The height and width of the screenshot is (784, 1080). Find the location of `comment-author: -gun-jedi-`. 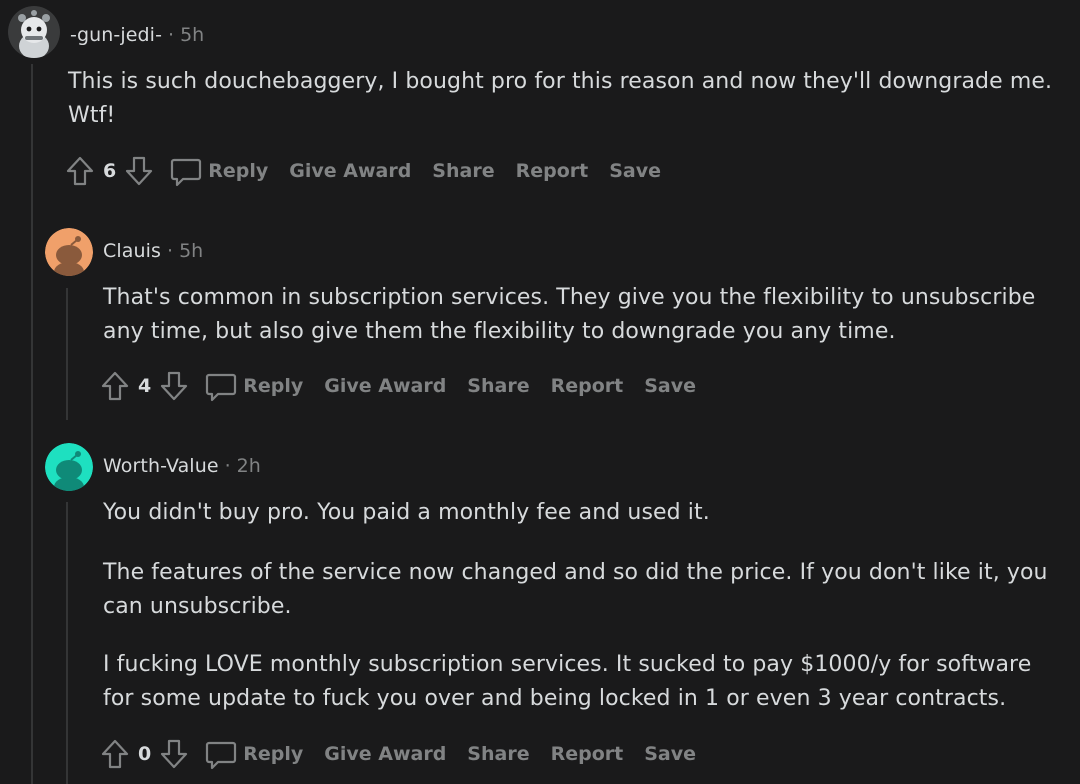

comment-author: -gun-jedi- is located at coordinates (116, 35).